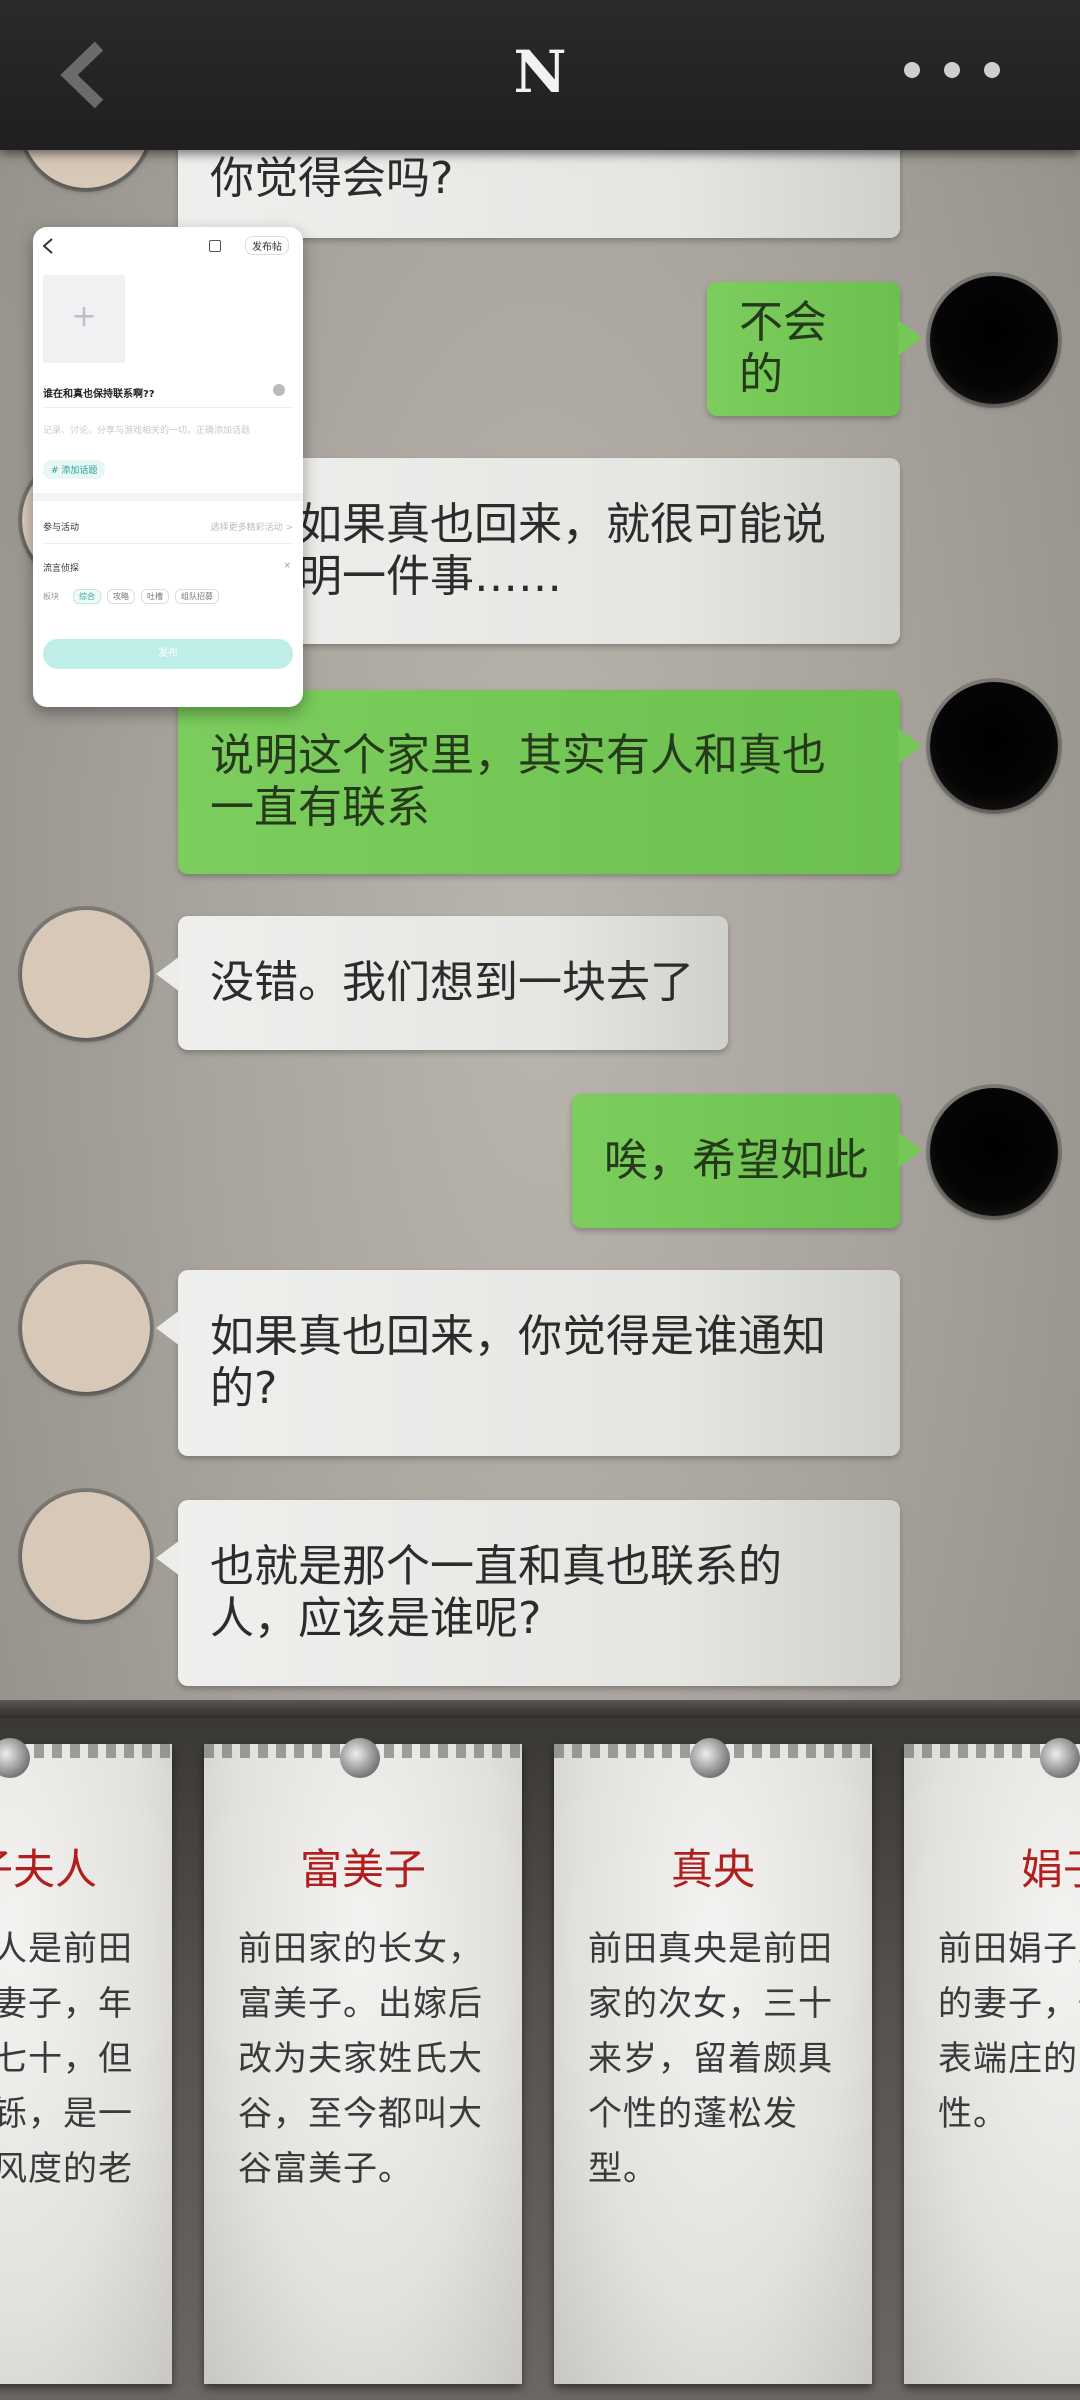 The image size is (1080, 2400). Describe the element at coordinates (215, 246) in the screenshot. I see `draft-icon` at that location.